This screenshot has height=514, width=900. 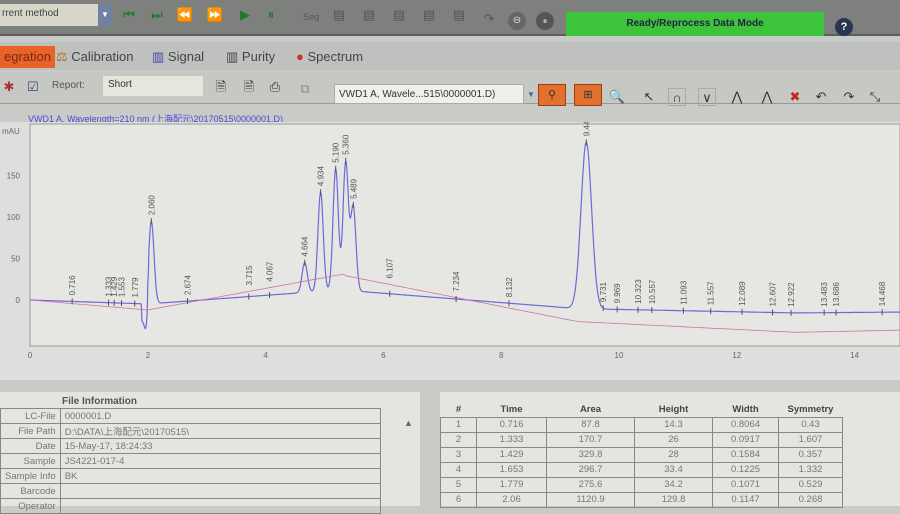 I want to click on y-tick-label: 50, so click(x=15, y=259).